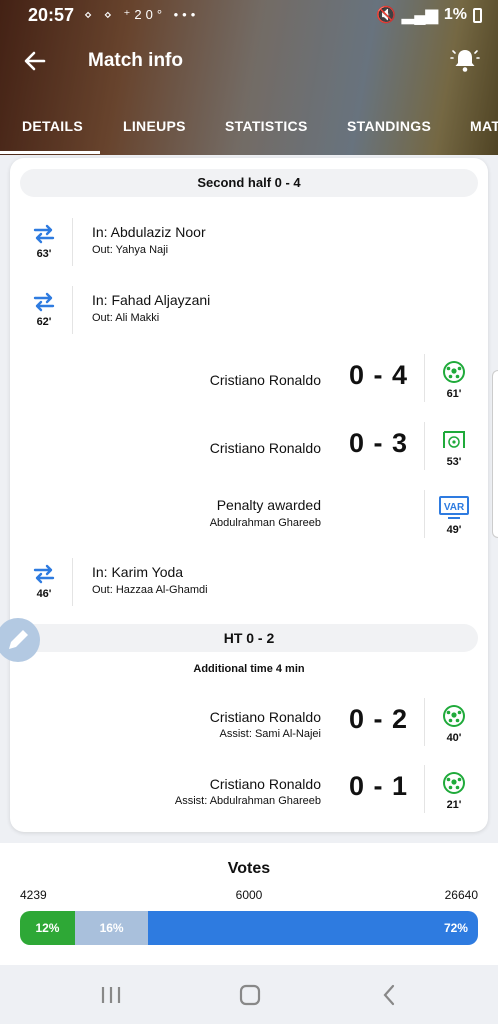 This screenshot has height=1024, width=498. Describe the element at coordinates (130, 250) in the screenshot. I see `player-out: Out: Yahya Naji` at that location.